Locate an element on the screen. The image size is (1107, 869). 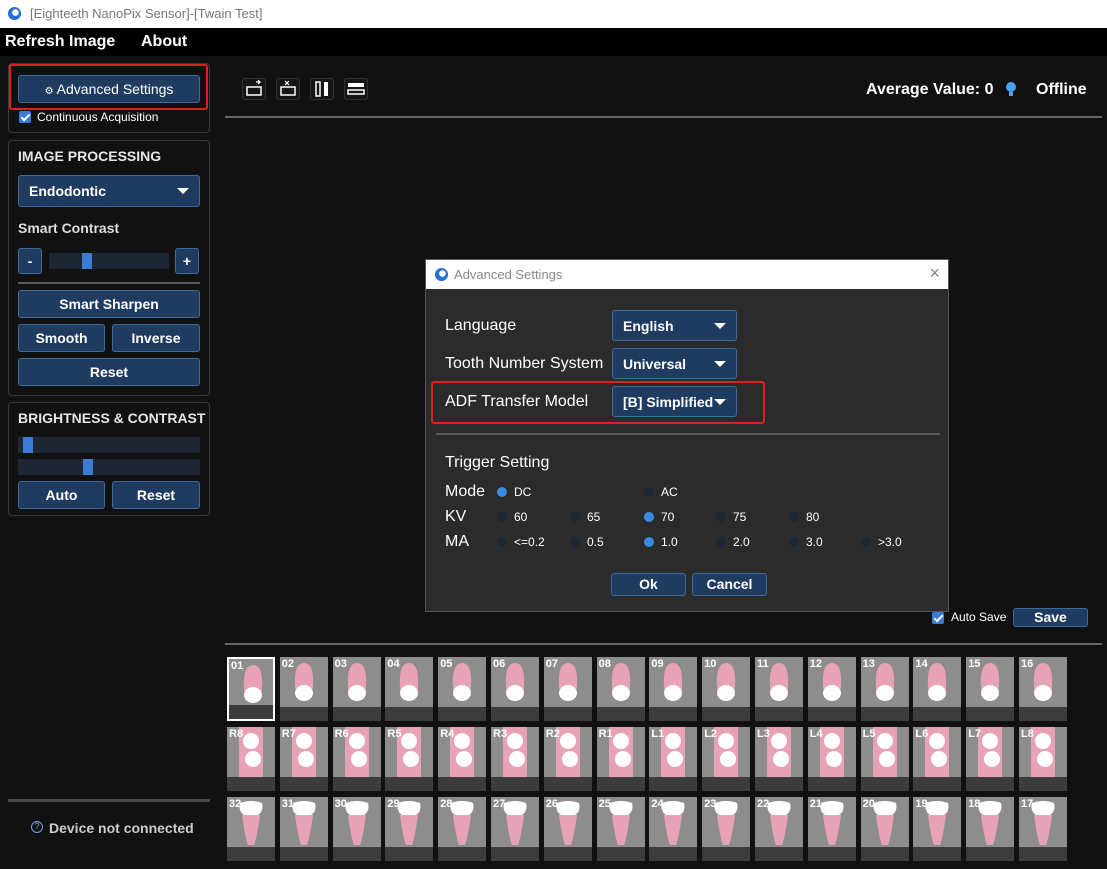
tooth-18: 18 is located at coordinates (990, 829).